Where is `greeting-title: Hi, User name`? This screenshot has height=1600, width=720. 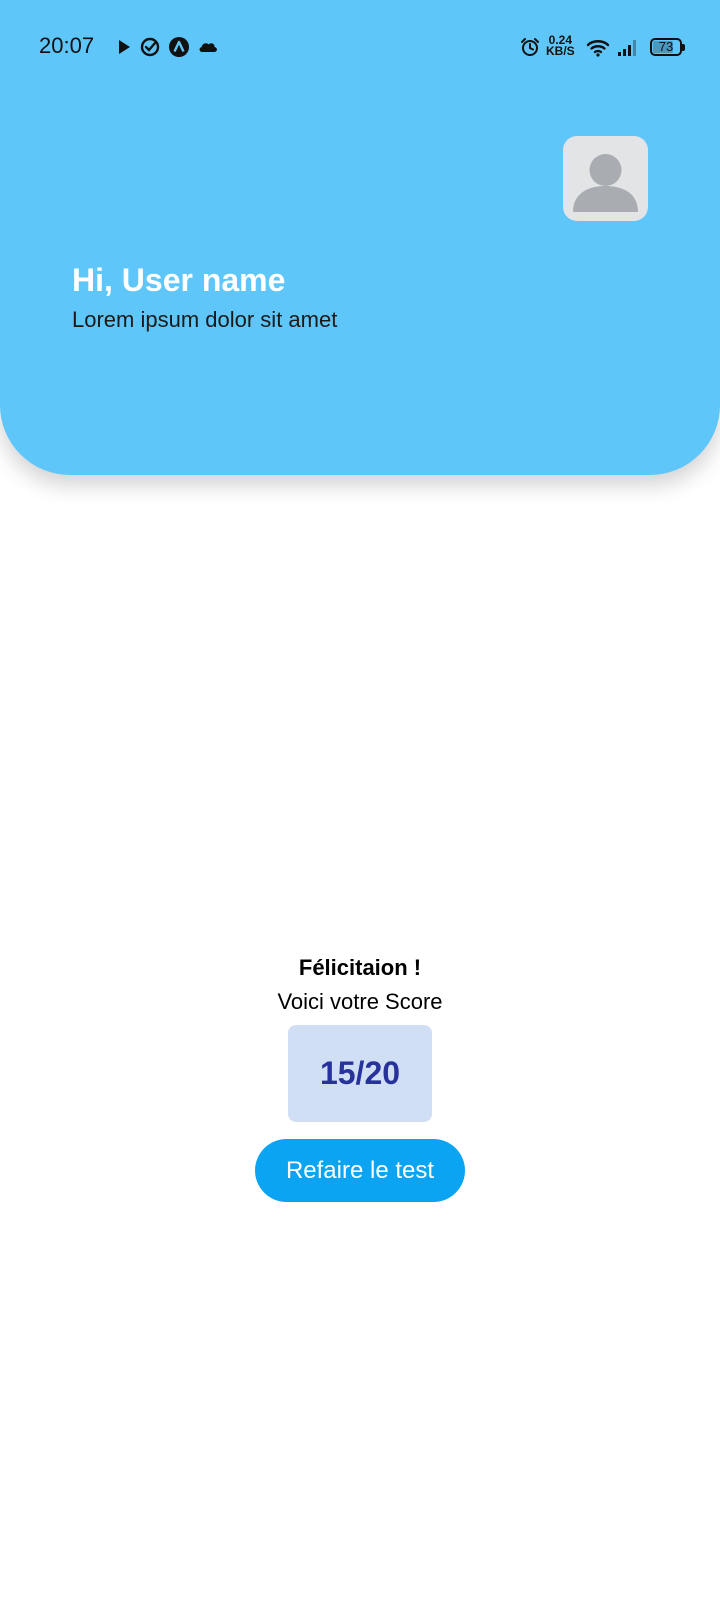 greeting-title: Hi, User name is located at coordinates (179, 280).